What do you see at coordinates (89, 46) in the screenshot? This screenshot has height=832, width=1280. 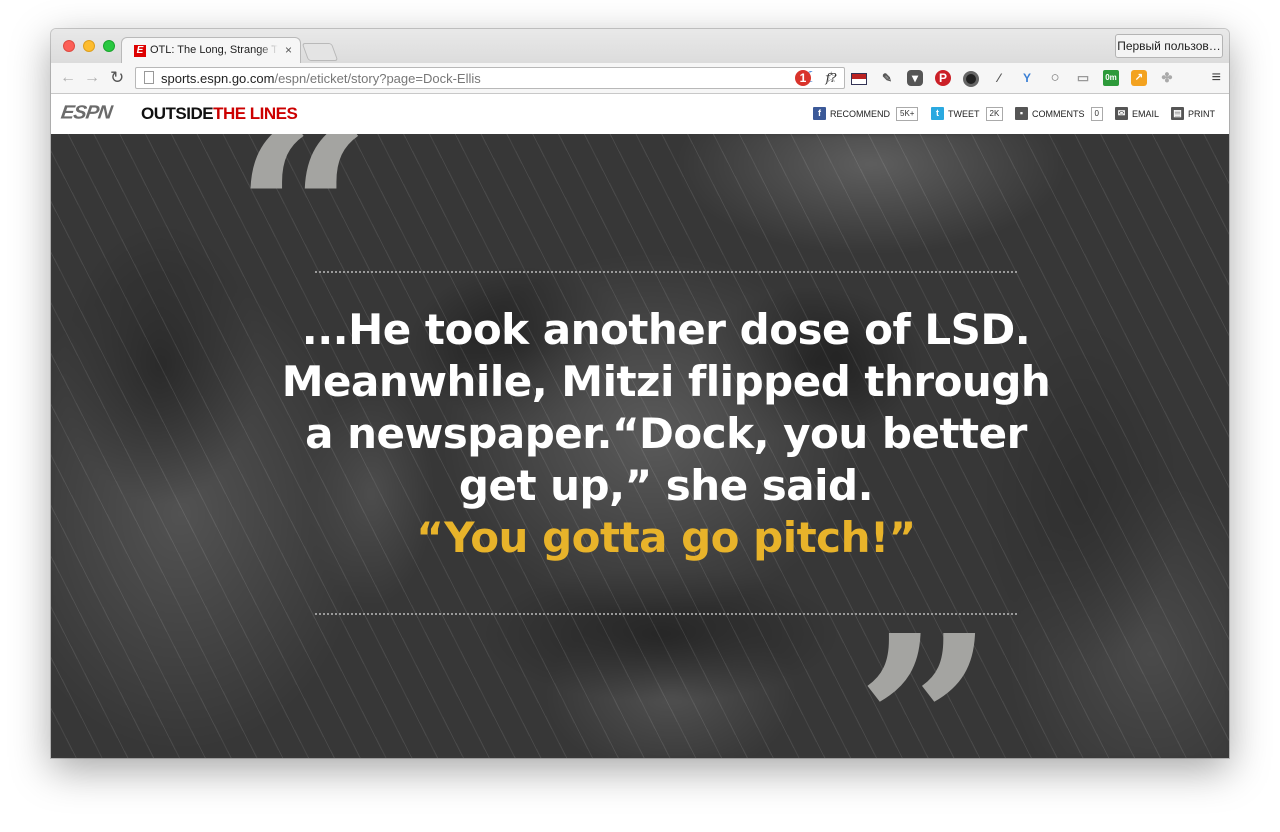 I see `minimize-window-button` at bounding box center [89, 46].